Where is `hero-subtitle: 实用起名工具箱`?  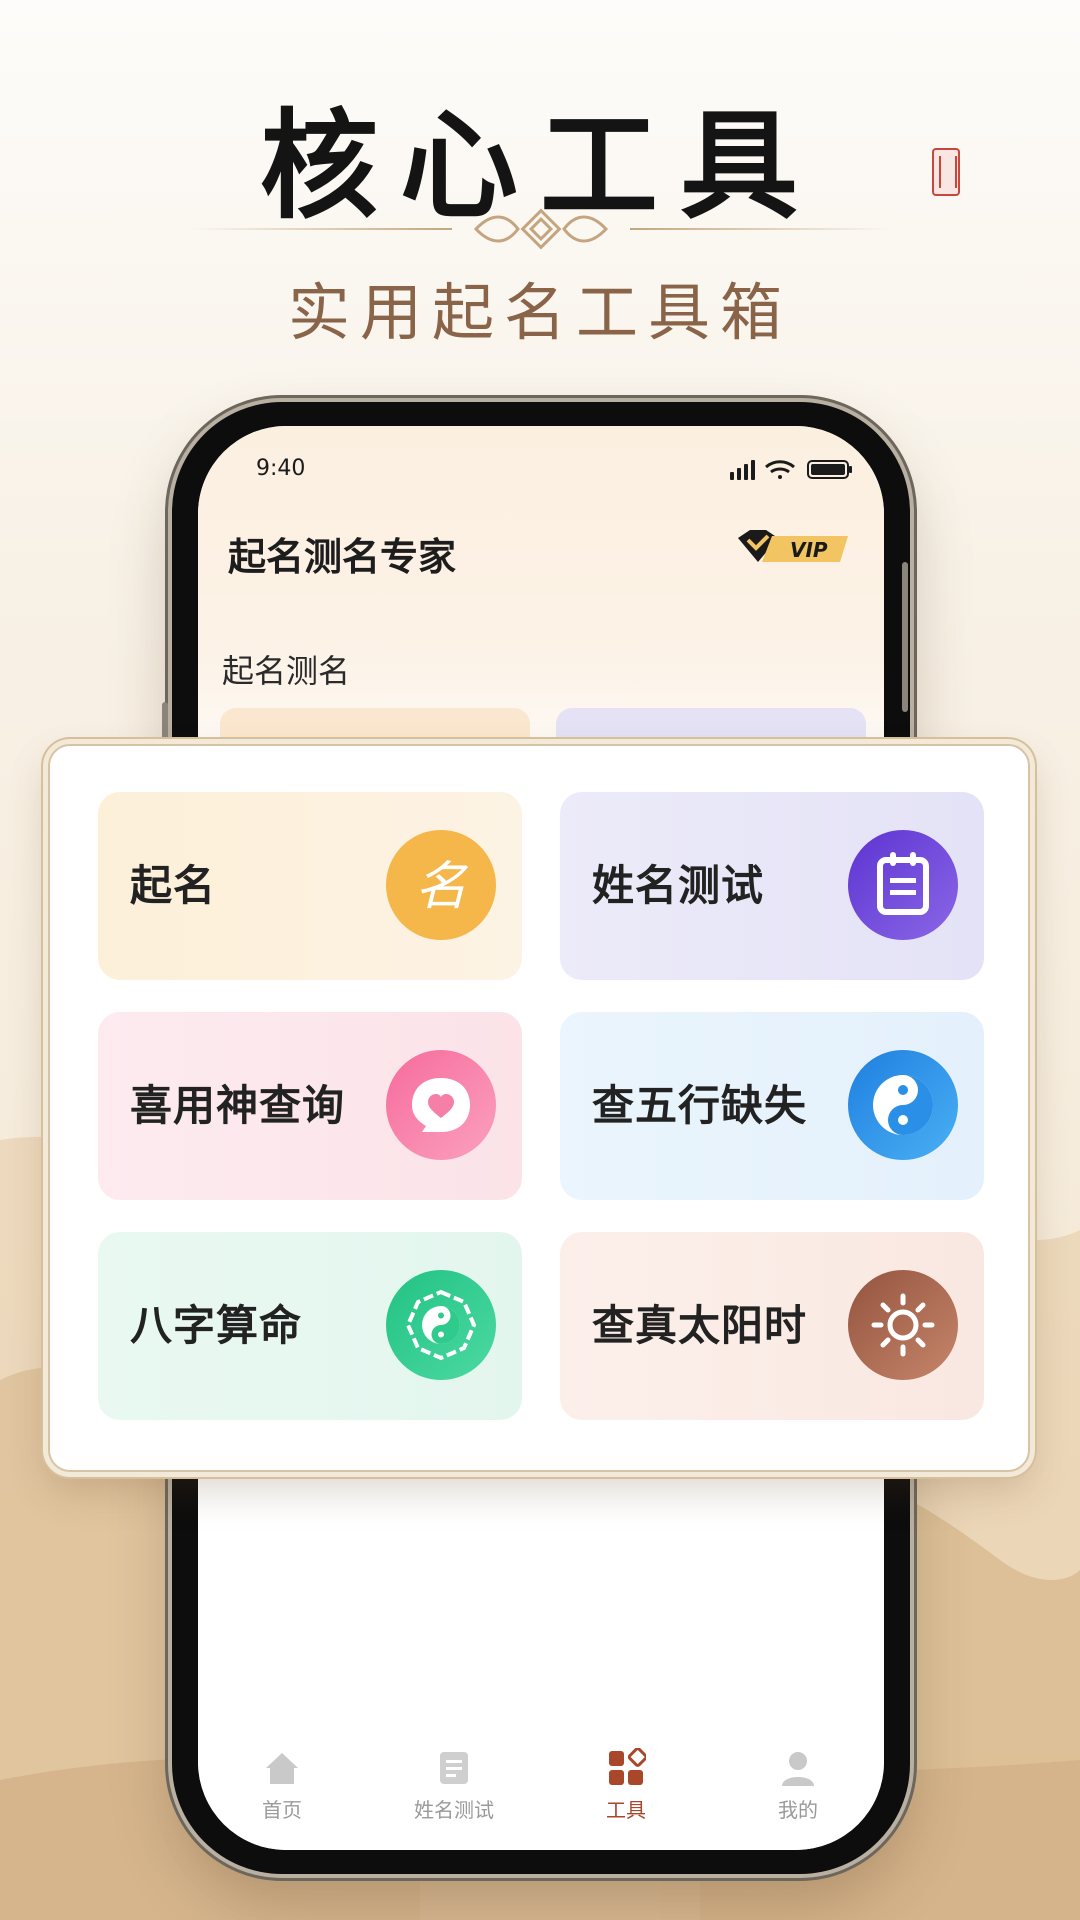
hero-subtitle: 实用起名工具箱 is located at coordinates (539, 312).